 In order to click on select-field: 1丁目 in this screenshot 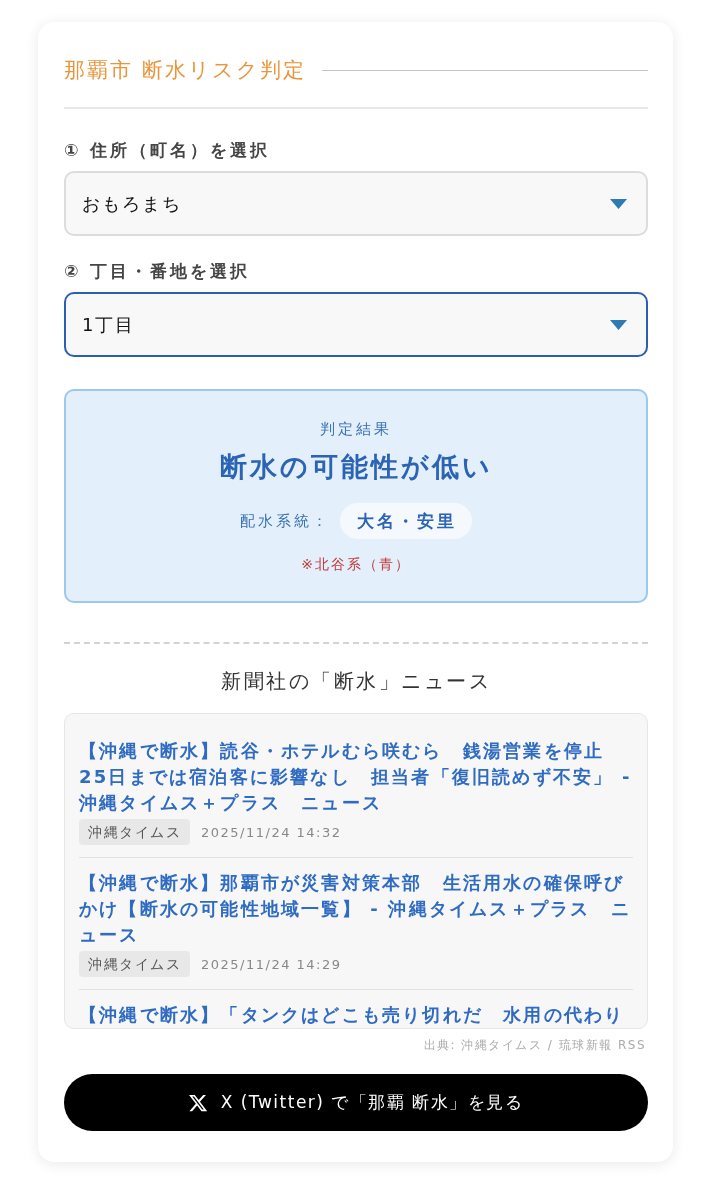, I will do `click(356, 324)`.